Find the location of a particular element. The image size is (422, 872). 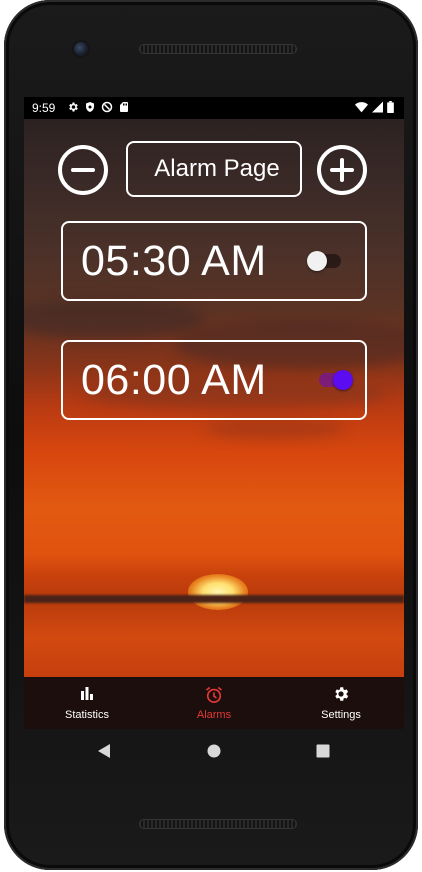

home-icon is located at coordinates (214, 751).